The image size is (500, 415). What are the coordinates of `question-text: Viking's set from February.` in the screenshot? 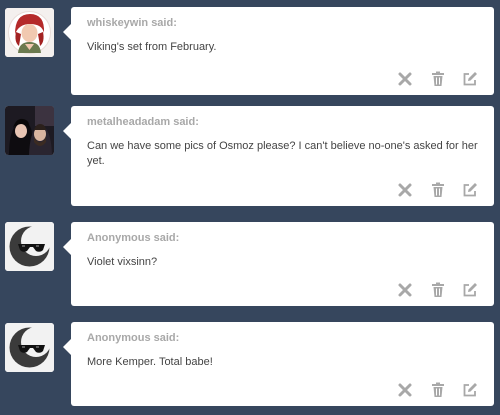 It's located at (152, 47).